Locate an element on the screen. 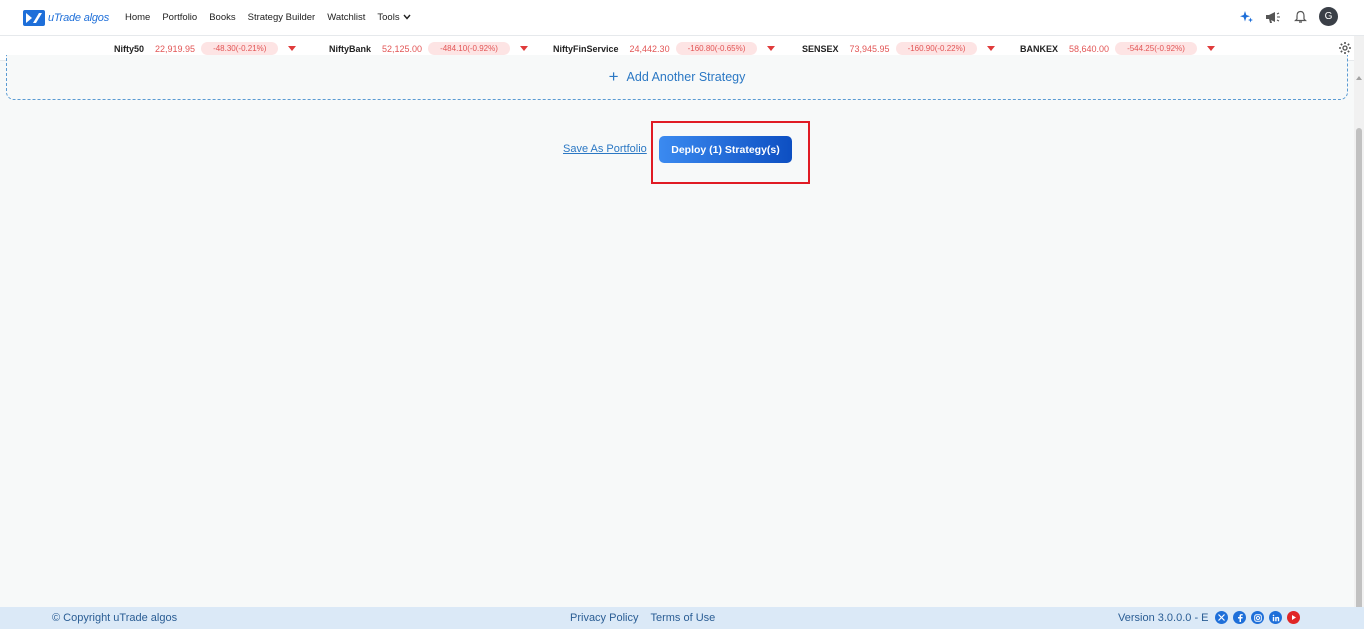 The height and width of the screenshot is (629, 1364). instagram-icon is located at coordinates (1257, 617).